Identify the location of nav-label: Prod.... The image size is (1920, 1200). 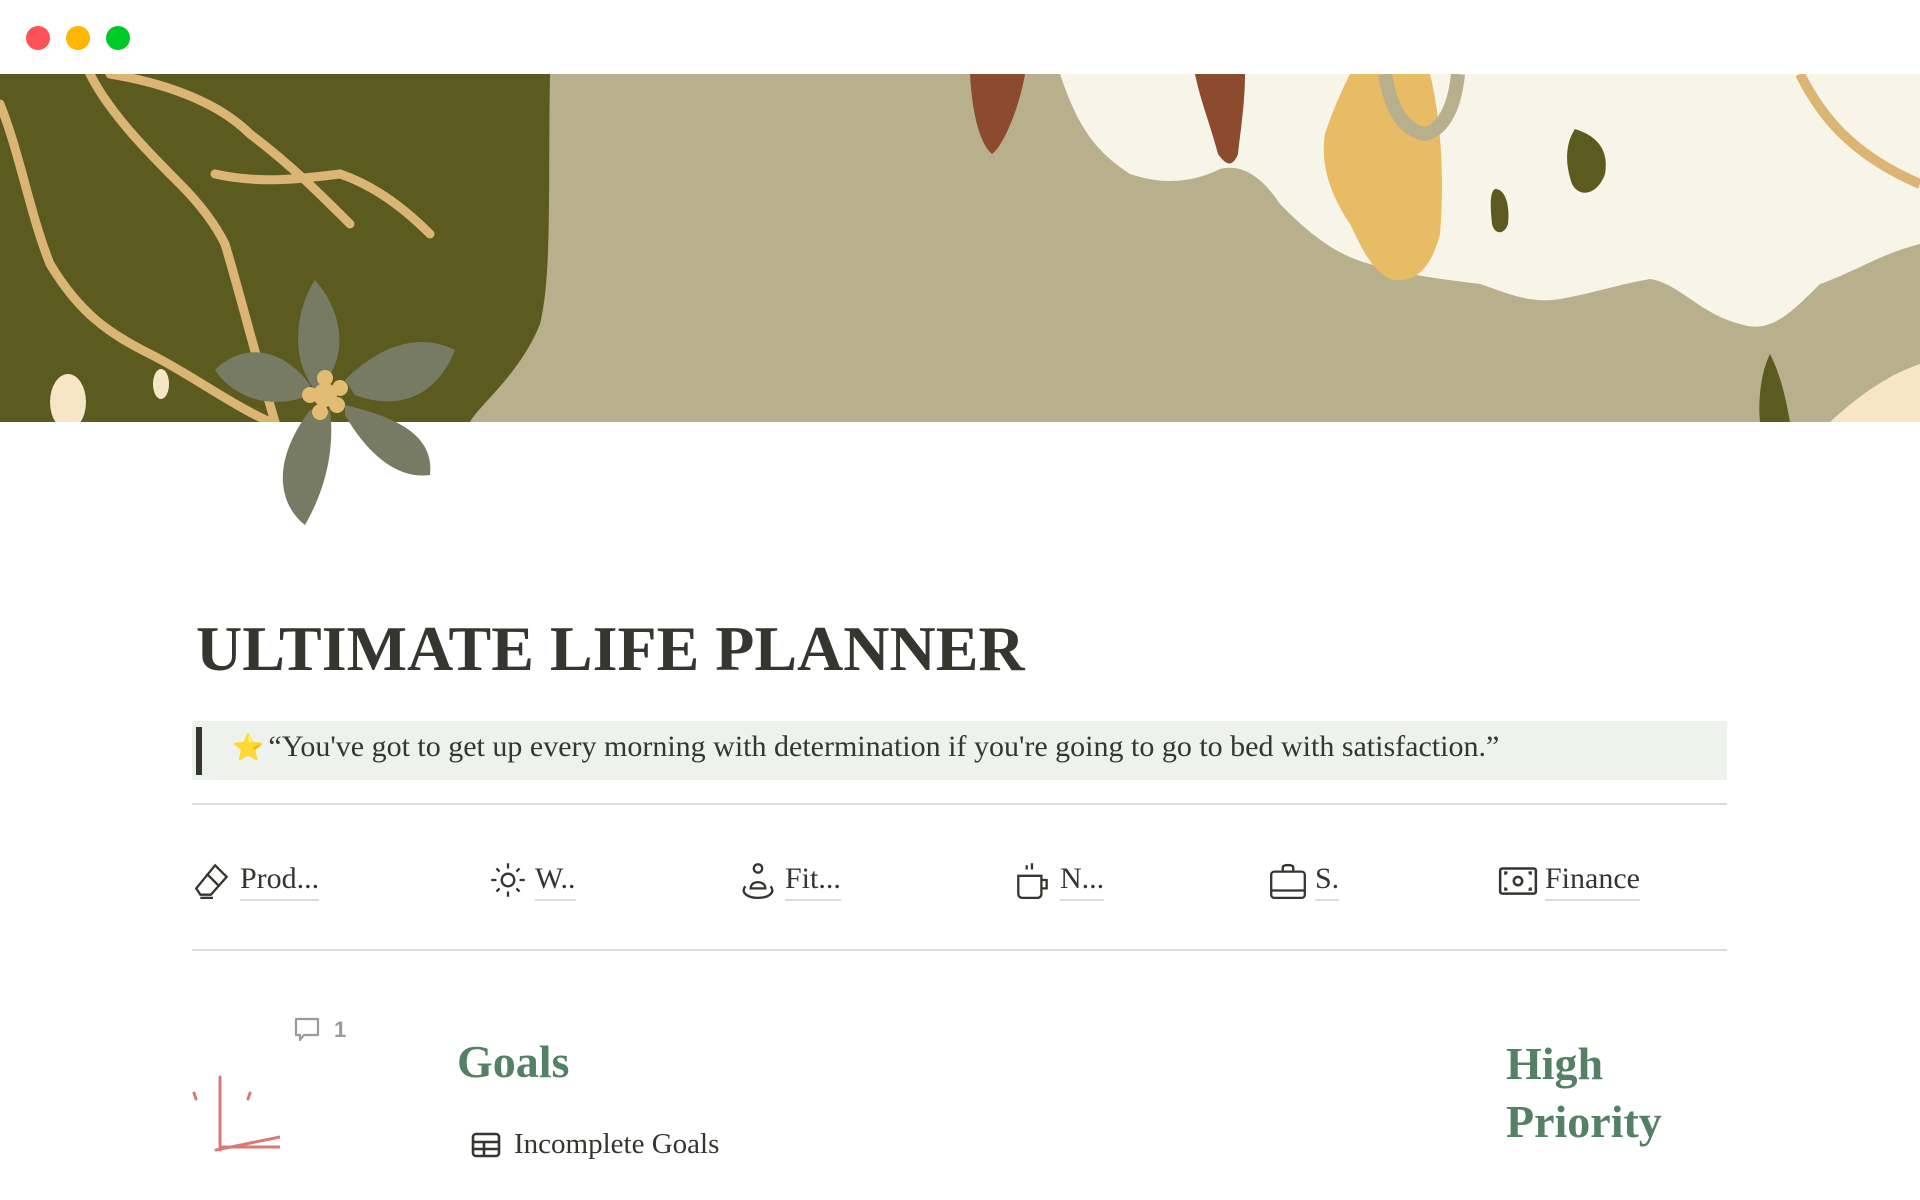
(280, 880).